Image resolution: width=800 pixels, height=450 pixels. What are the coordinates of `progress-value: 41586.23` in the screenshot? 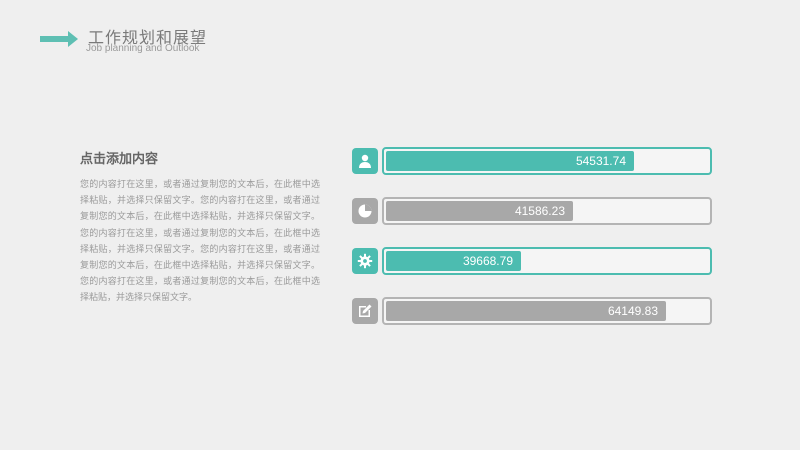 It's located at (539, 211).